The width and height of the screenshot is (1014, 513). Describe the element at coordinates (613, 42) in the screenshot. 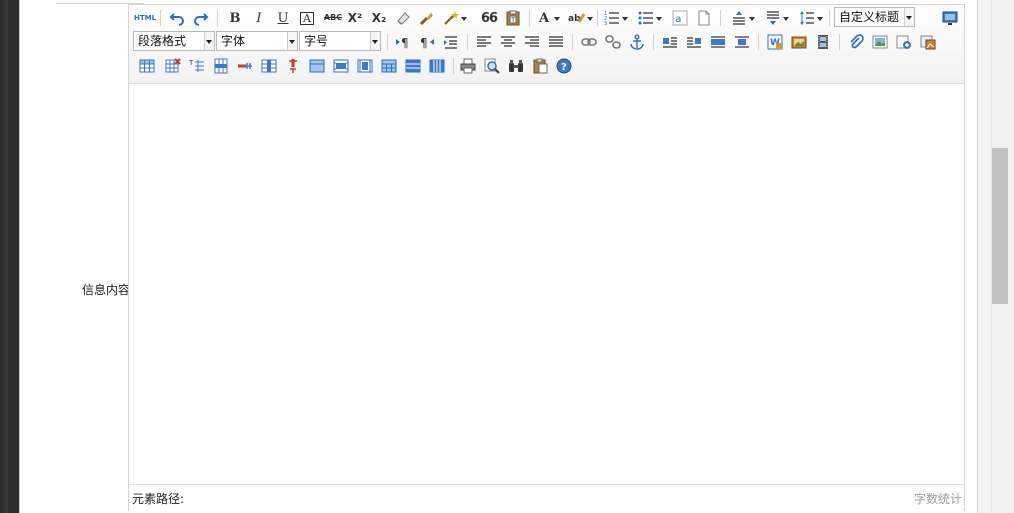

I see `unlink-button` at that location.